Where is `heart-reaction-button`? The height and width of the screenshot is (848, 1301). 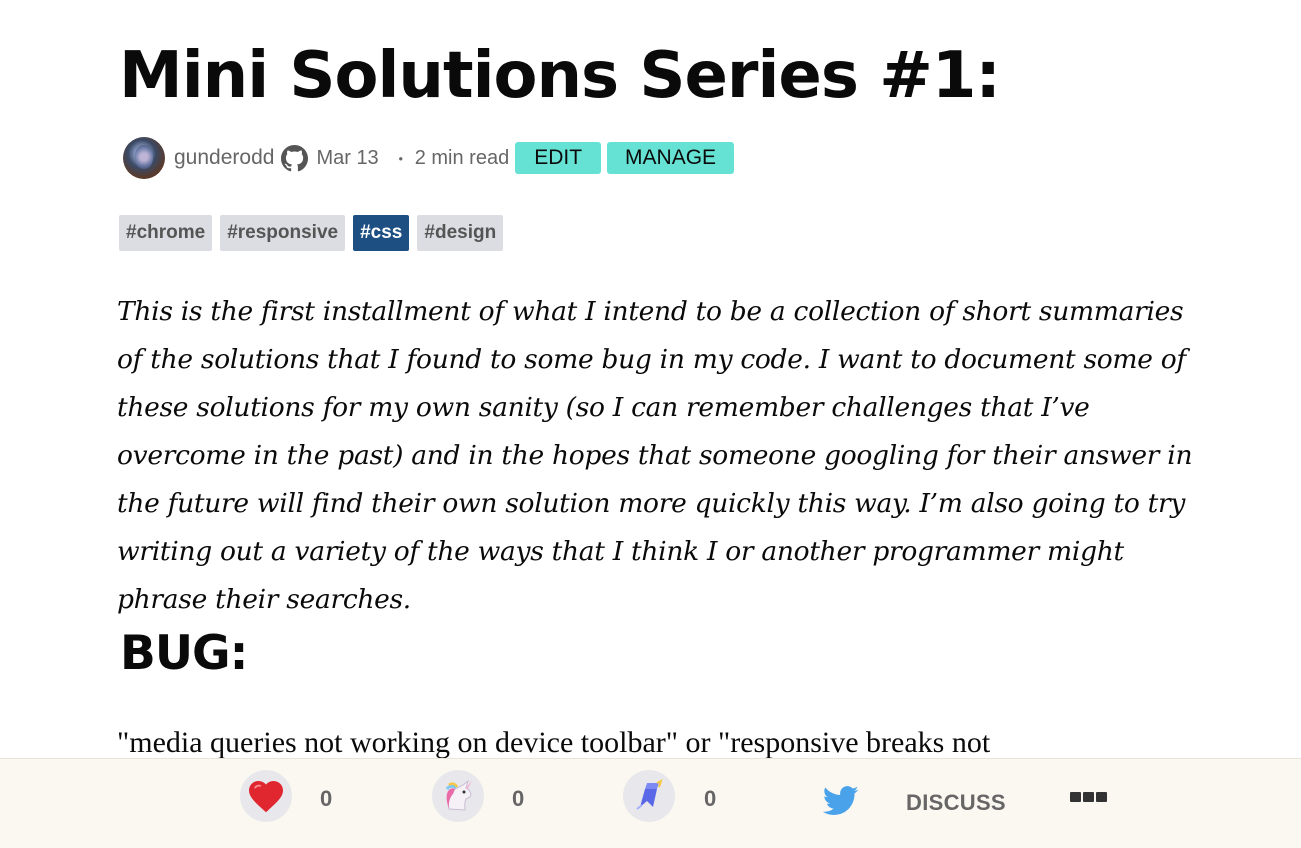
heart-reaction-button is located at coordinates (266, 796).